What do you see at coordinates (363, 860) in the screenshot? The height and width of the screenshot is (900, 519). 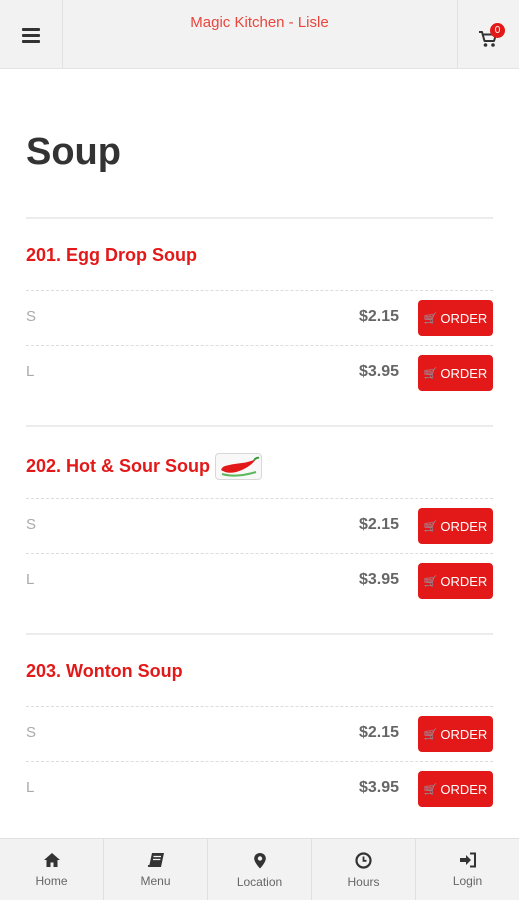 I see `clock-icon` at bounding box center [363, 860].